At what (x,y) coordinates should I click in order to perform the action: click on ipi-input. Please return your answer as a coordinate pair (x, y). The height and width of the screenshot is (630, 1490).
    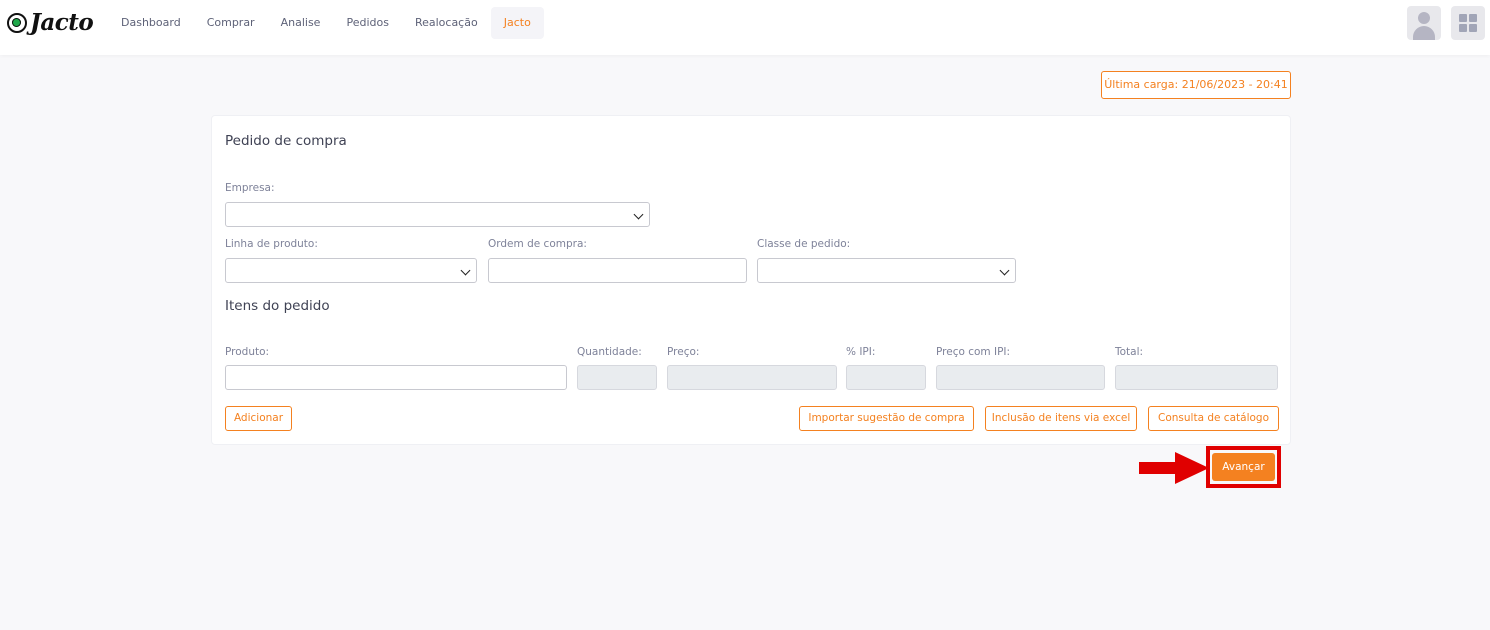
    Looking at the image, I should click on (886, 377).